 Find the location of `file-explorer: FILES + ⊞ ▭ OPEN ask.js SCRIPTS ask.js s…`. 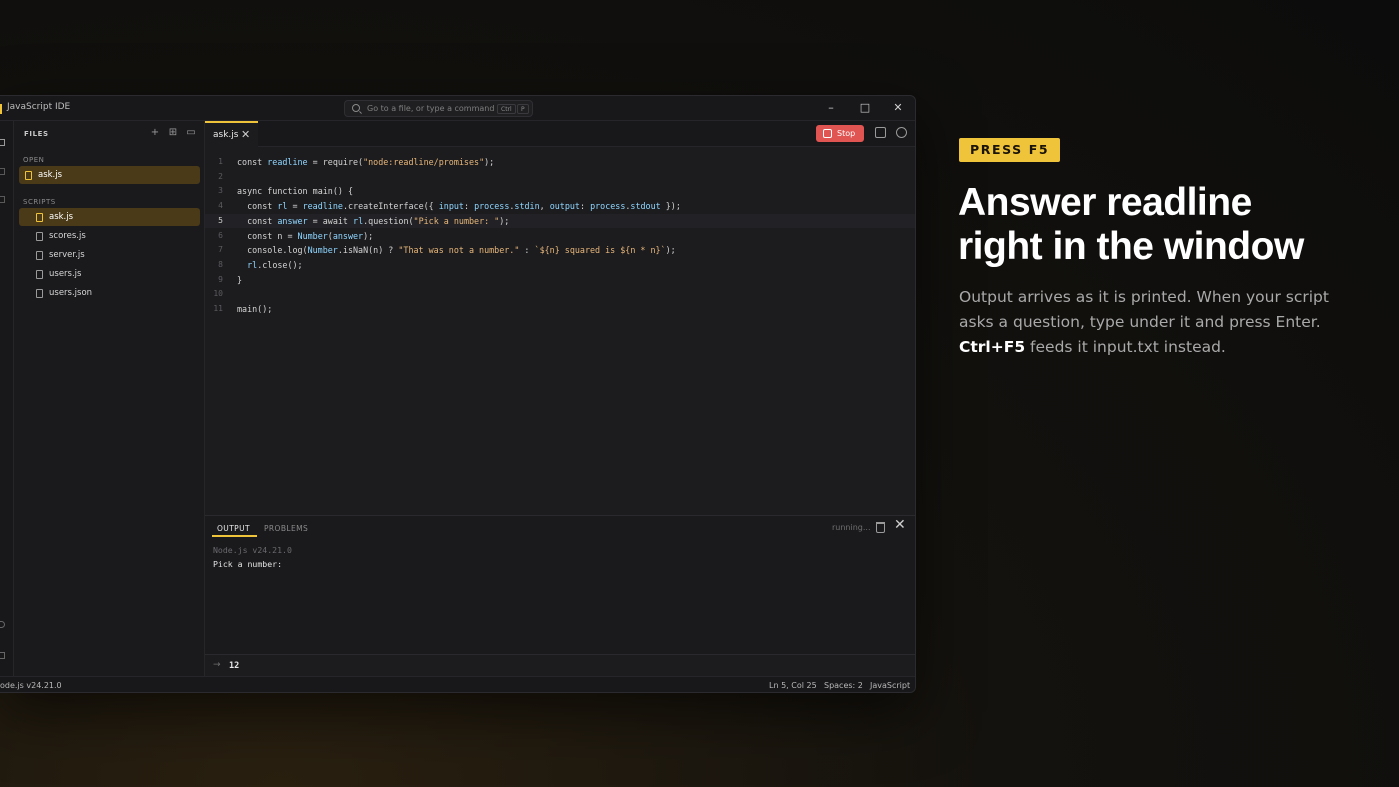

file-explorer: FILES + ⊞ ▭ OPEN ask.js SCRIPTS ask.js s… is located at coordinates (109, 398).